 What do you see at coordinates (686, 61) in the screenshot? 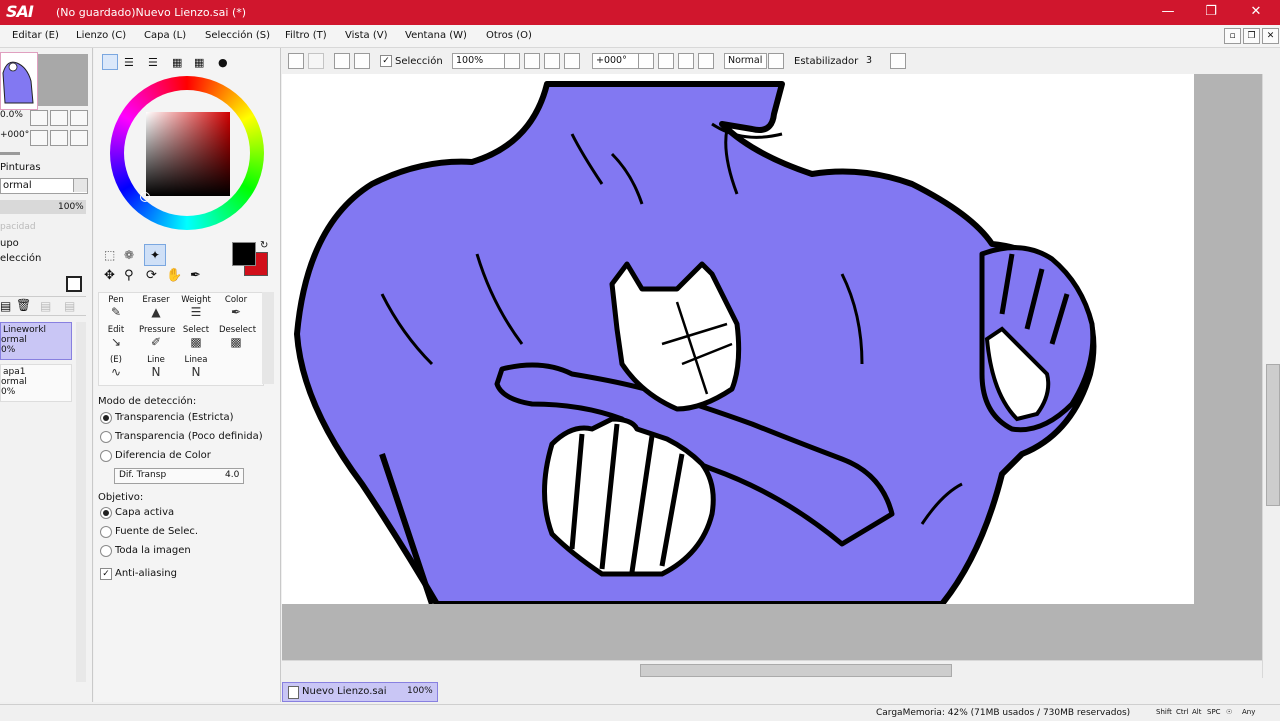
I see `rotate-cw-icon` at bounding box center [686, 61].